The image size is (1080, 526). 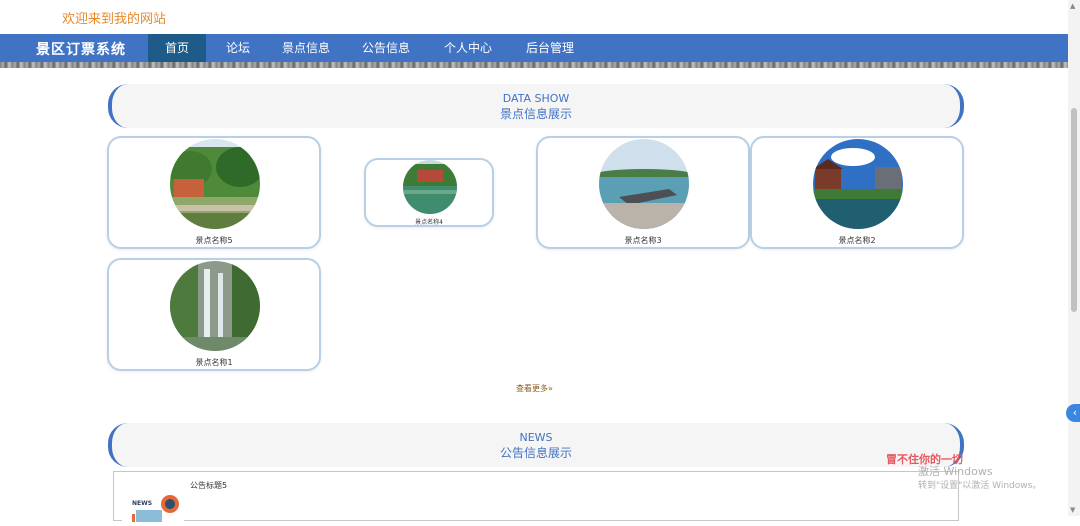 I want to click on attractions-section-header: DATA SHOW 景点信息展示, so click(x=536, y=106).